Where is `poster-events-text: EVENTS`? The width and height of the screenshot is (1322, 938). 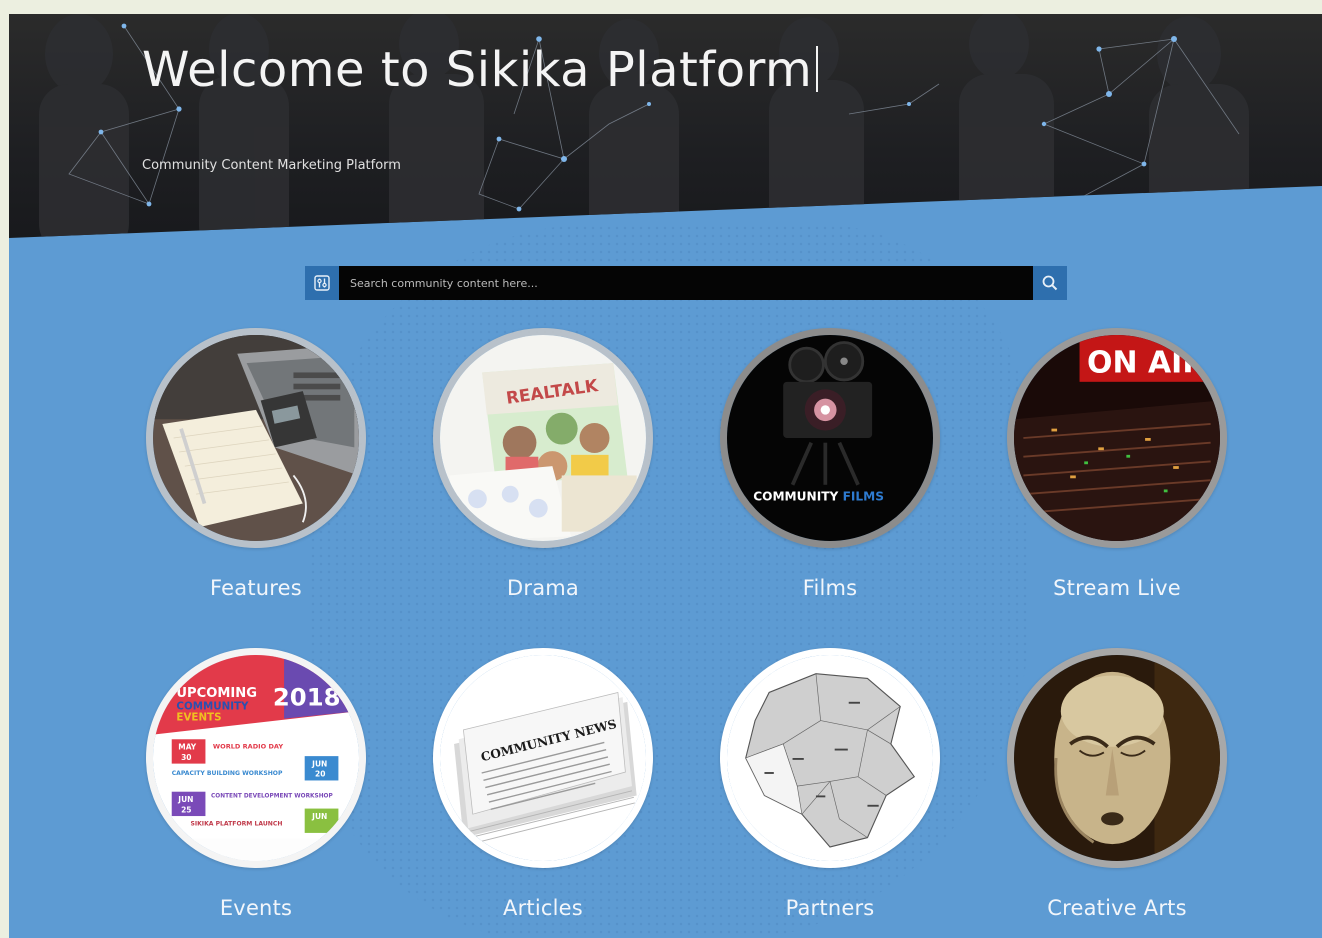
poster-events-text: EVENTS is located at coordinates (198, 718).